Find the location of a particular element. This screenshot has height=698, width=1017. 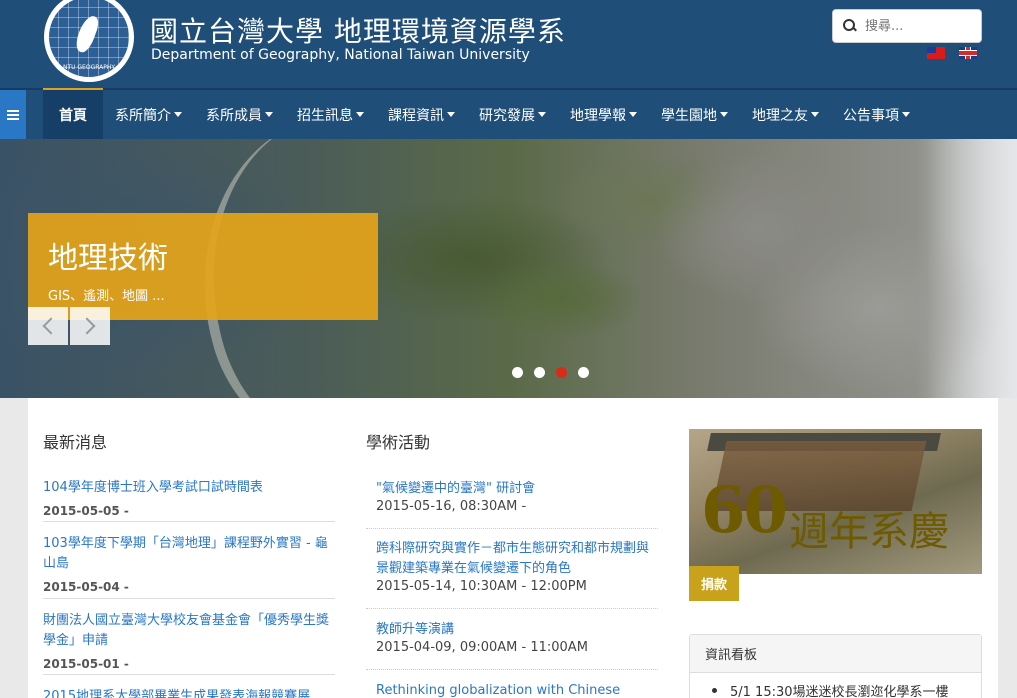

news-link: 財團法人國立臺灣大學校友會基金會「優秀學生獎學金」申請 is located at coordinates (189, 631).